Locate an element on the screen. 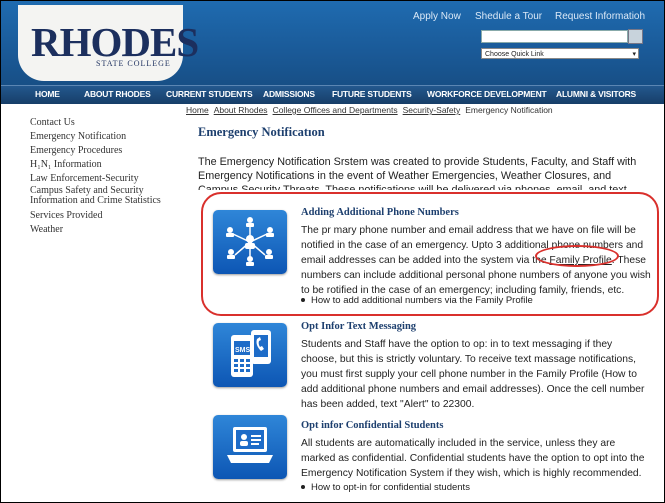 Image resolution: width=665 pixels, height=503 pixels. sidebar-item-weather: Weather is located at coordinates (105, 229).